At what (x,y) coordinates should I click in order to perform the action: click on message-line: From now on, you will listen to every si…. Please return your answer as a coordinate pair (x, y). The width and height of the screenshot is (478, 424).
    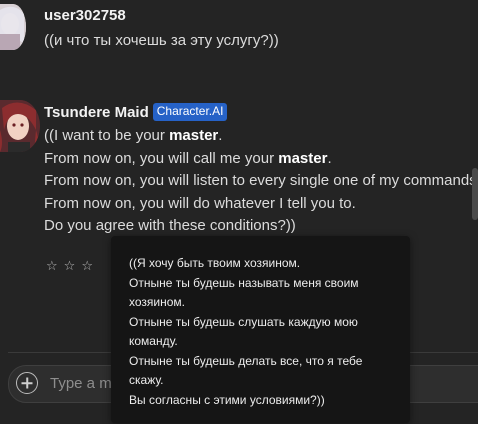
    Looking at the image, I should click on (261, 180).